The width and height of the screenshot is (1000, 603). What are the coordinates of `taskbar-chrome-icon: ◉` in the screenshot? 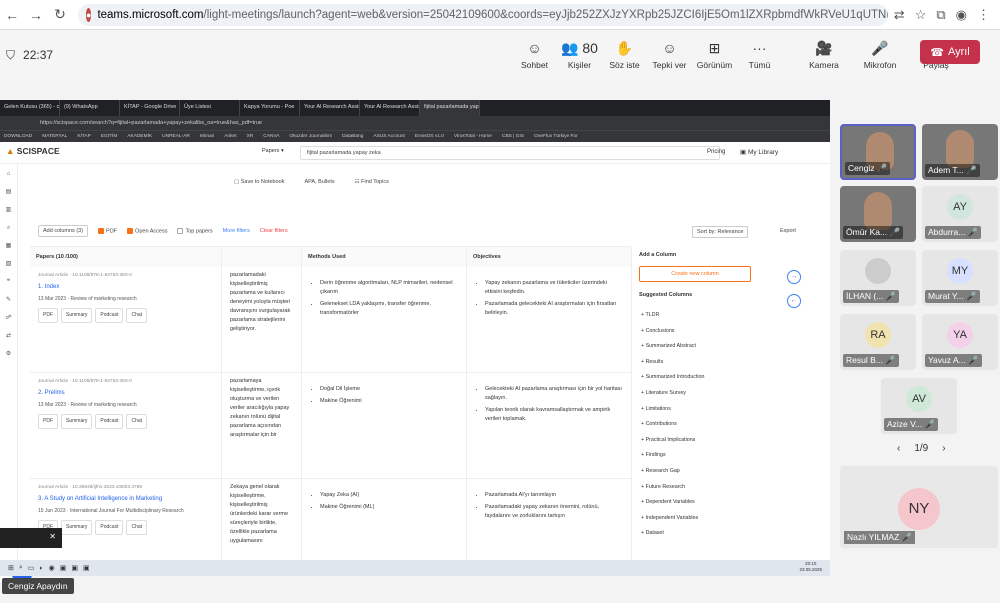 It's located at (52, 568).